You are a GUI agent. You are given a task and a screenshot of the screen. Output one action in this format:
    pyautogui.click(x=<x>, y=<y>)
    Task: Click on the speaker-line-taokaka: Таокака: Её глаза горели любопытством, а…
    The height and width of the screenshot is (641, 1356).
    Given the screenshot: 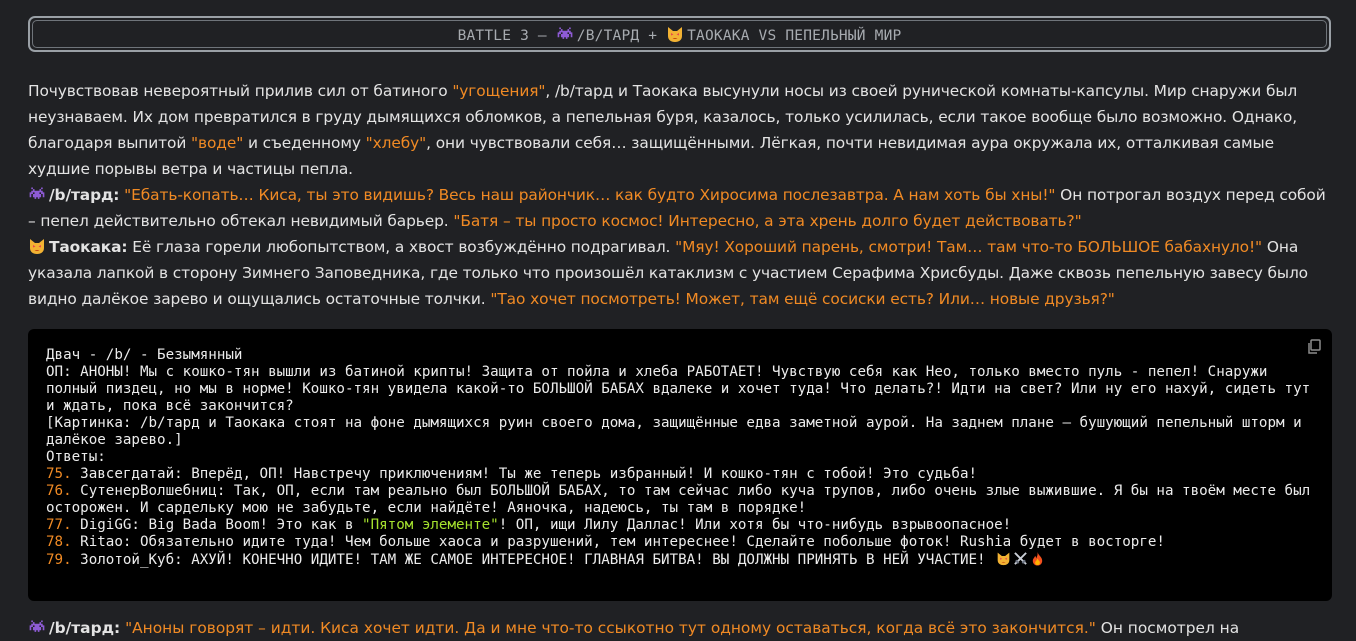 What is the action you would take?
    pyautogui.click(x=668, y=272)
    